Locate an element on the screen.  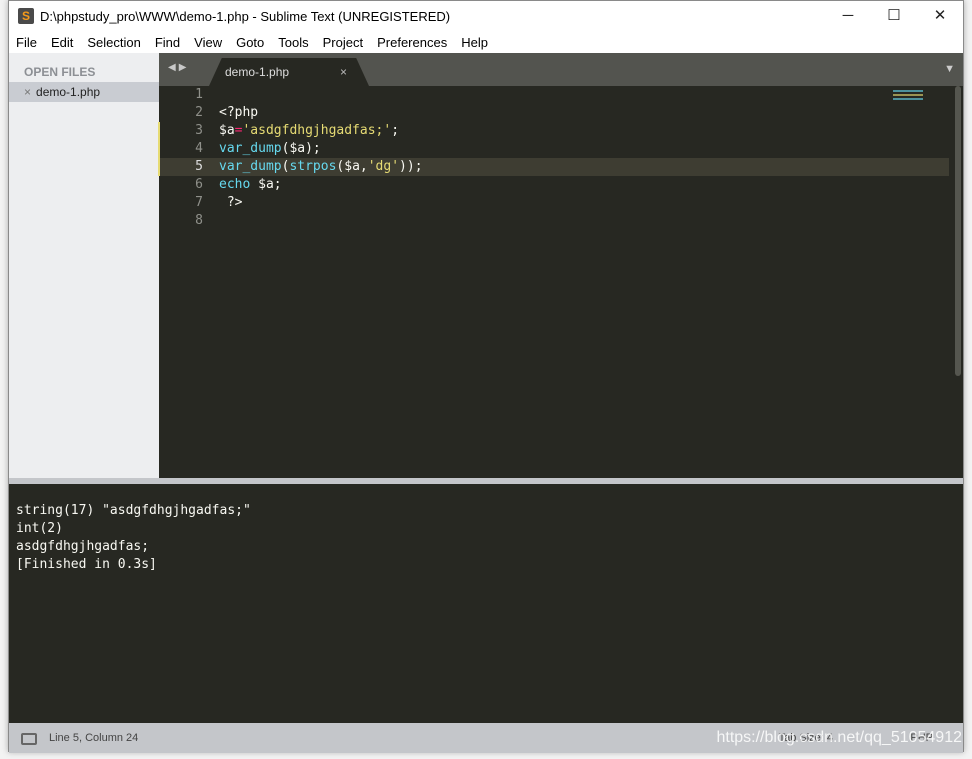
menu-find: Find is located at coordinates (167, 42).